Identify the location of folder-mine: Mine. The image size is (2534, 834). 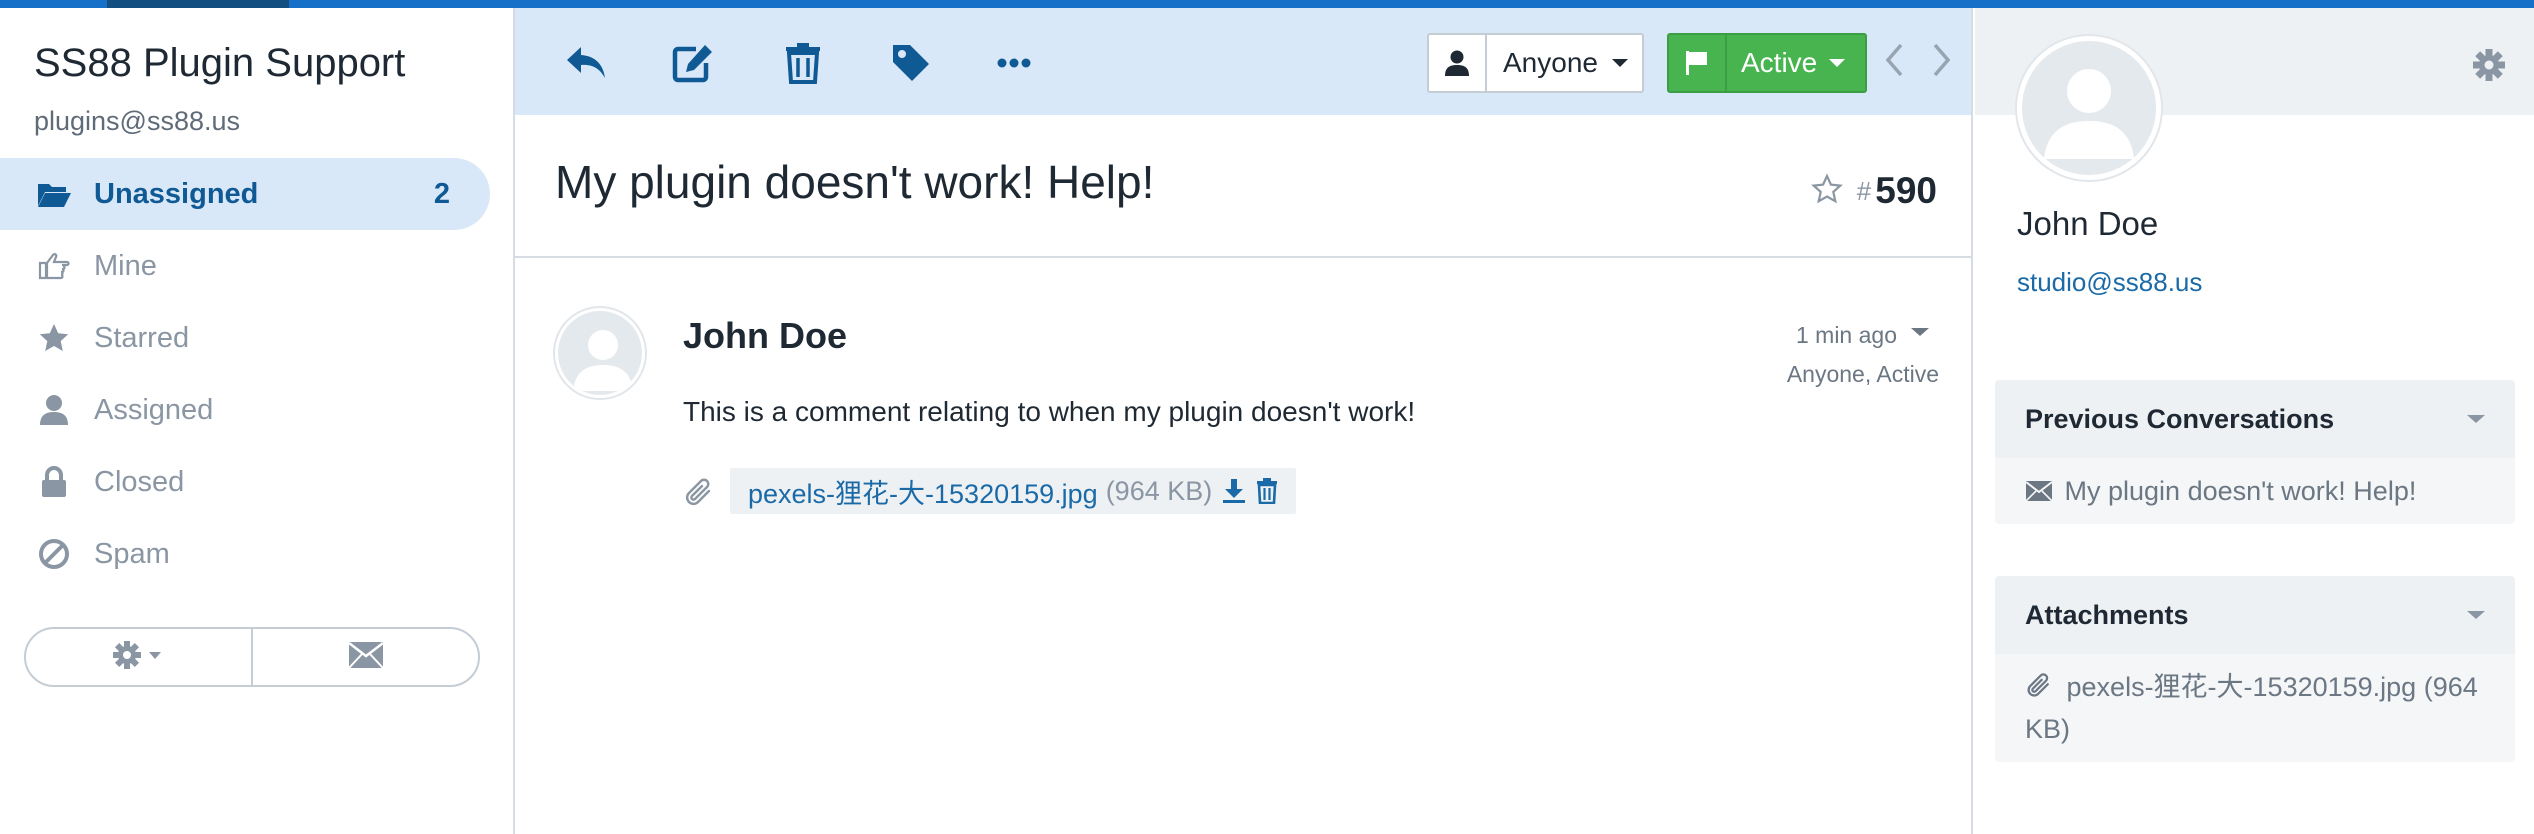
(245, 266).